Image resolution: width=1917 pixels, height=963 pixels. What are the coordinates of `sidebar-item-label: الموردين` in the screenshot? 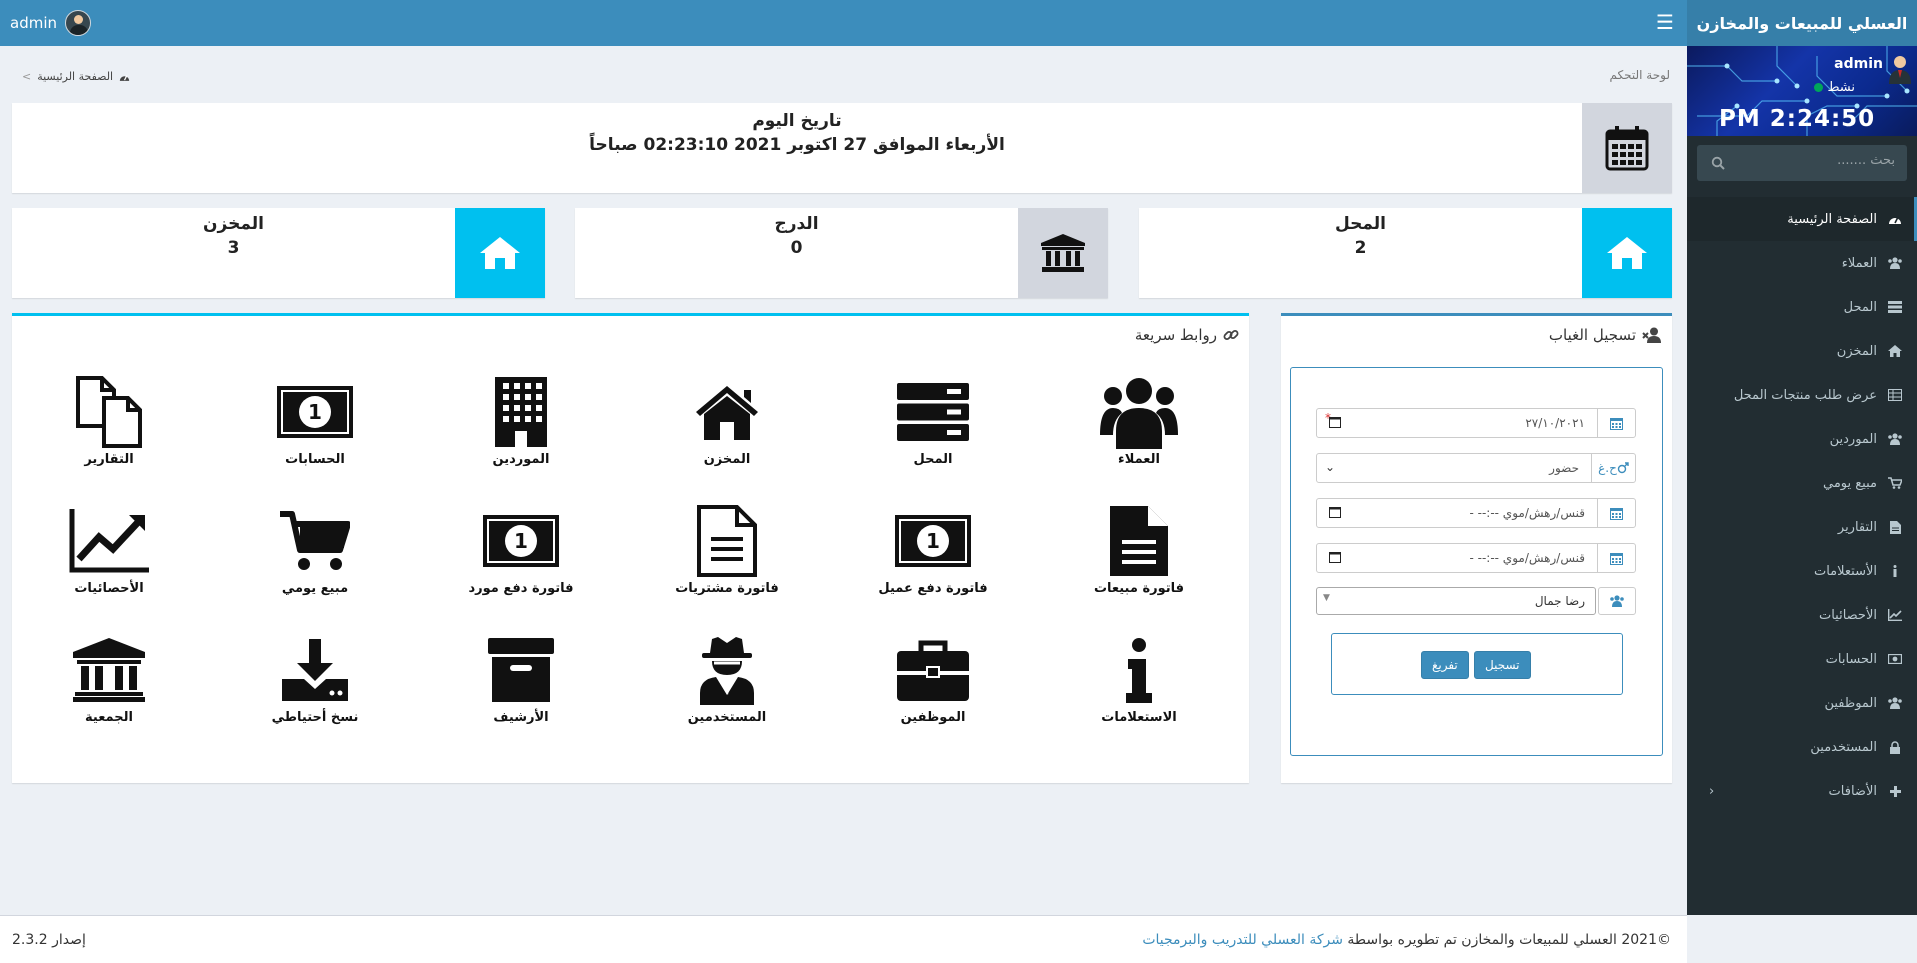 It's located at (1853, 439).